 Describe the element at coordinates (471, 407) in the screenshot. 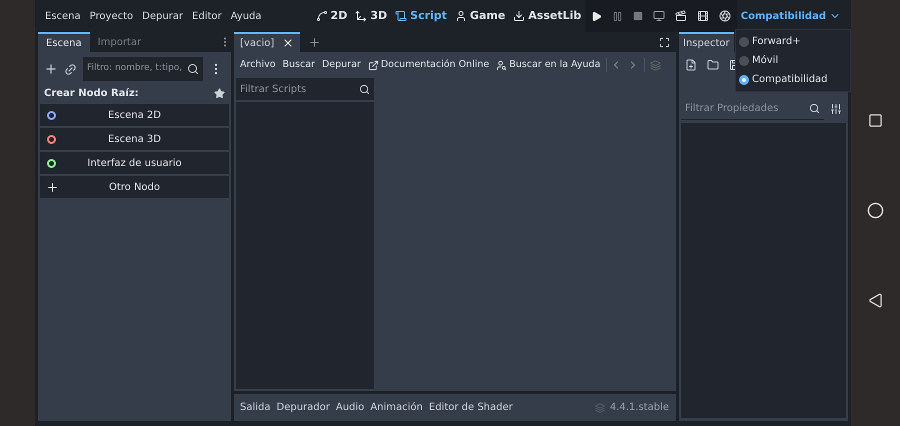

I see `bottom-tab: Editor de Shader` at that location.